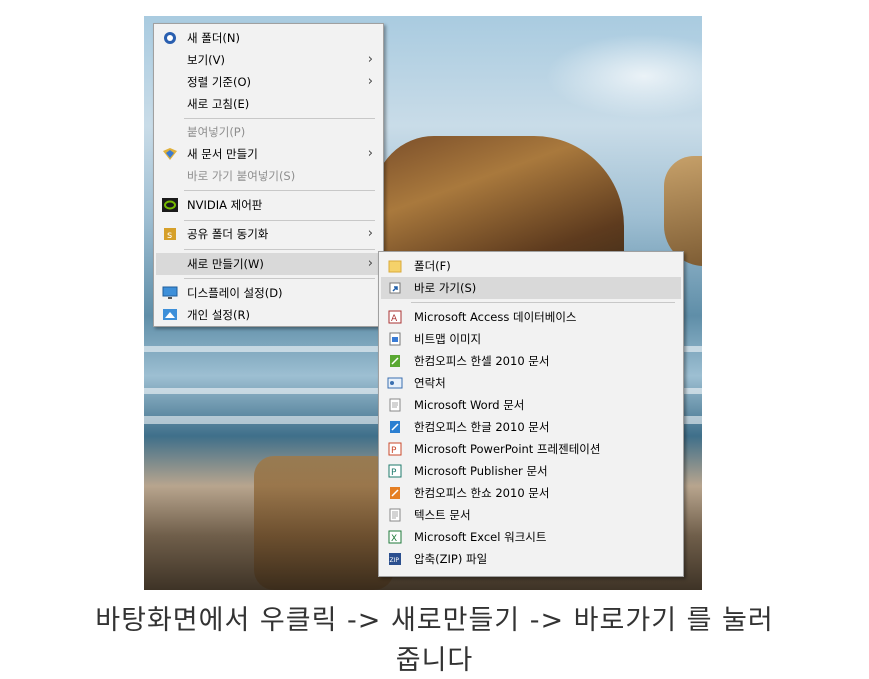  Describe the element at coordinates (480, 537) in the screenshot. I see `menu-item-label: Microsoft Excel 워크시트` at that location.